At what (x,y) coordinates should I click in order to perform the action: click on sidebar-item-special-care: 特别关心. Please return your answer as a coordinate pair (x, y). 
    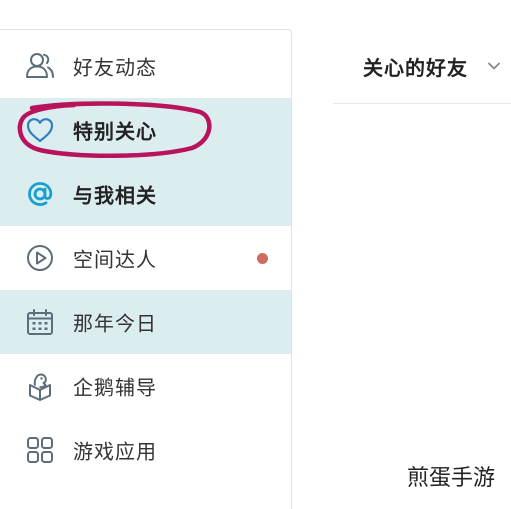
    Looking at the image, I should click on (145, 130).